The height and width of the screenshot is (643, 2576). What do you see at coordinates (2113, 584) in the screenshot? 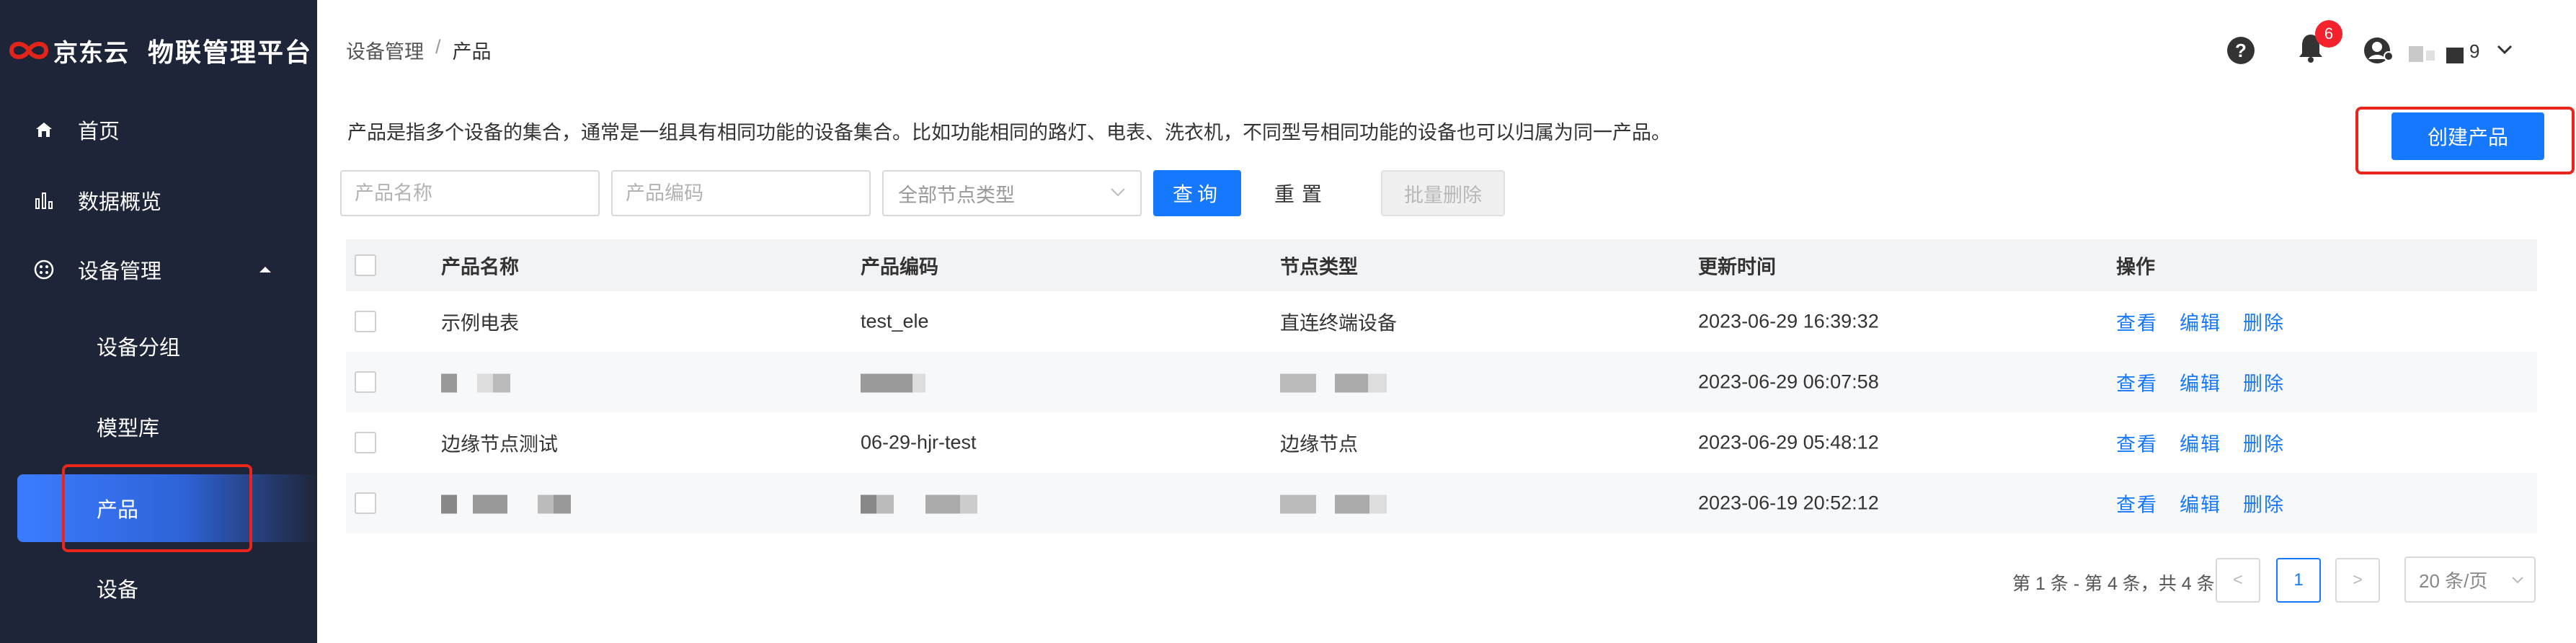
I see `pagination-total: 第 1 条 - 第 4 条，共 4 条` at bounding box center [2113, 584].